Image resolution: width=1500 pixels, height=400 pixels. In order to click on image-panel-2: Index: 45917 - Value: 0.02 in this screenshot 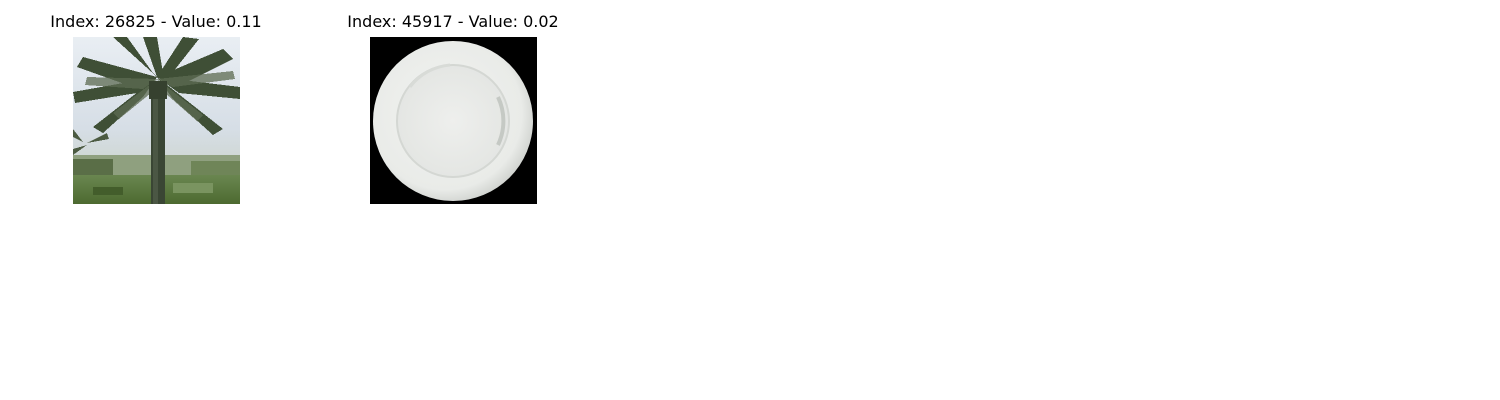, I will do `click(453, 105)`.